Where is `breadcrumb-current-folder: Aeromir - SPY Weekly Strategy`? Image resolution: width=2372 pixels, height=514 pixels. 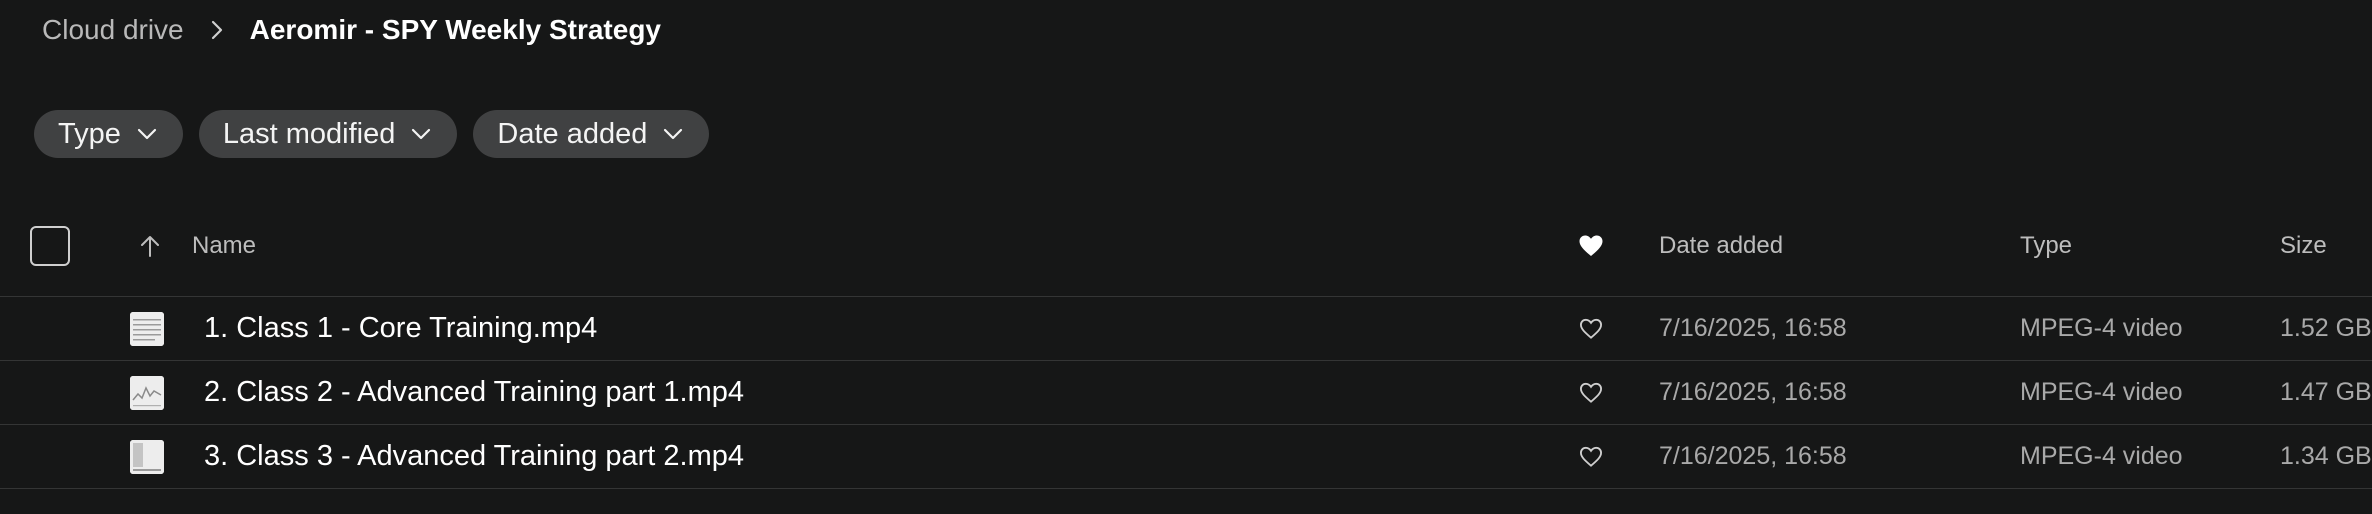
breadcrumb-current-folder: Aeromir - SPY Weekly Strategy is located at coordinates (455, 29).